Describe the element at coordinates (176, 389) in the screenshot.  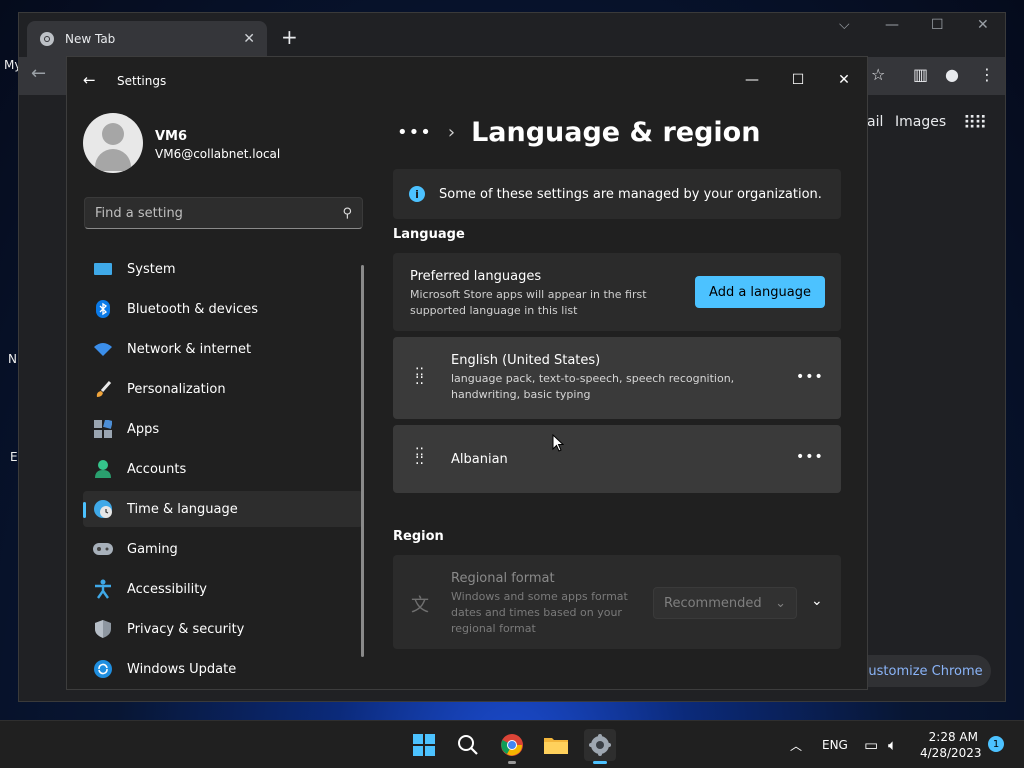
I see `sidebar-item-label: Personalization` at that location.